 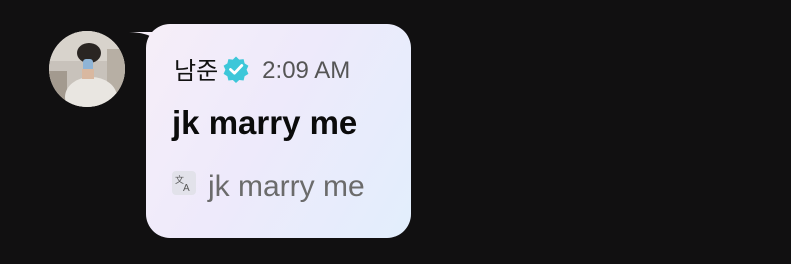 I want to click on verified-badge-icon, so click(x=236, y=69).